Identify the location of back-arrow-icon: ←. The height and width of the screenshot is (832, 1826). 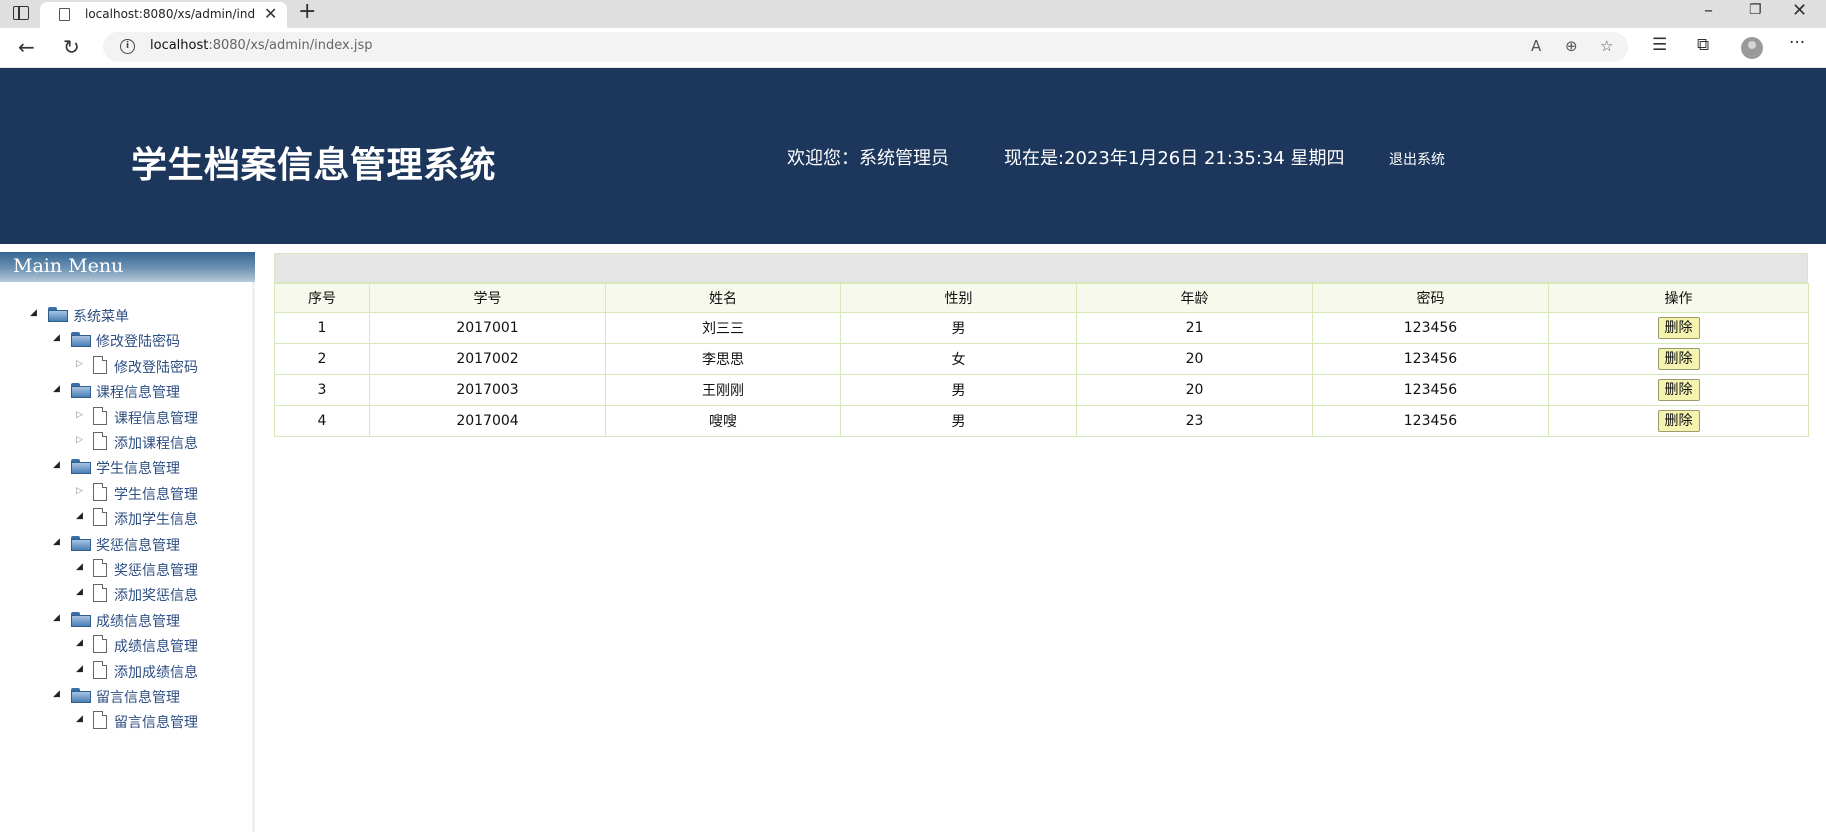
(26, 47).